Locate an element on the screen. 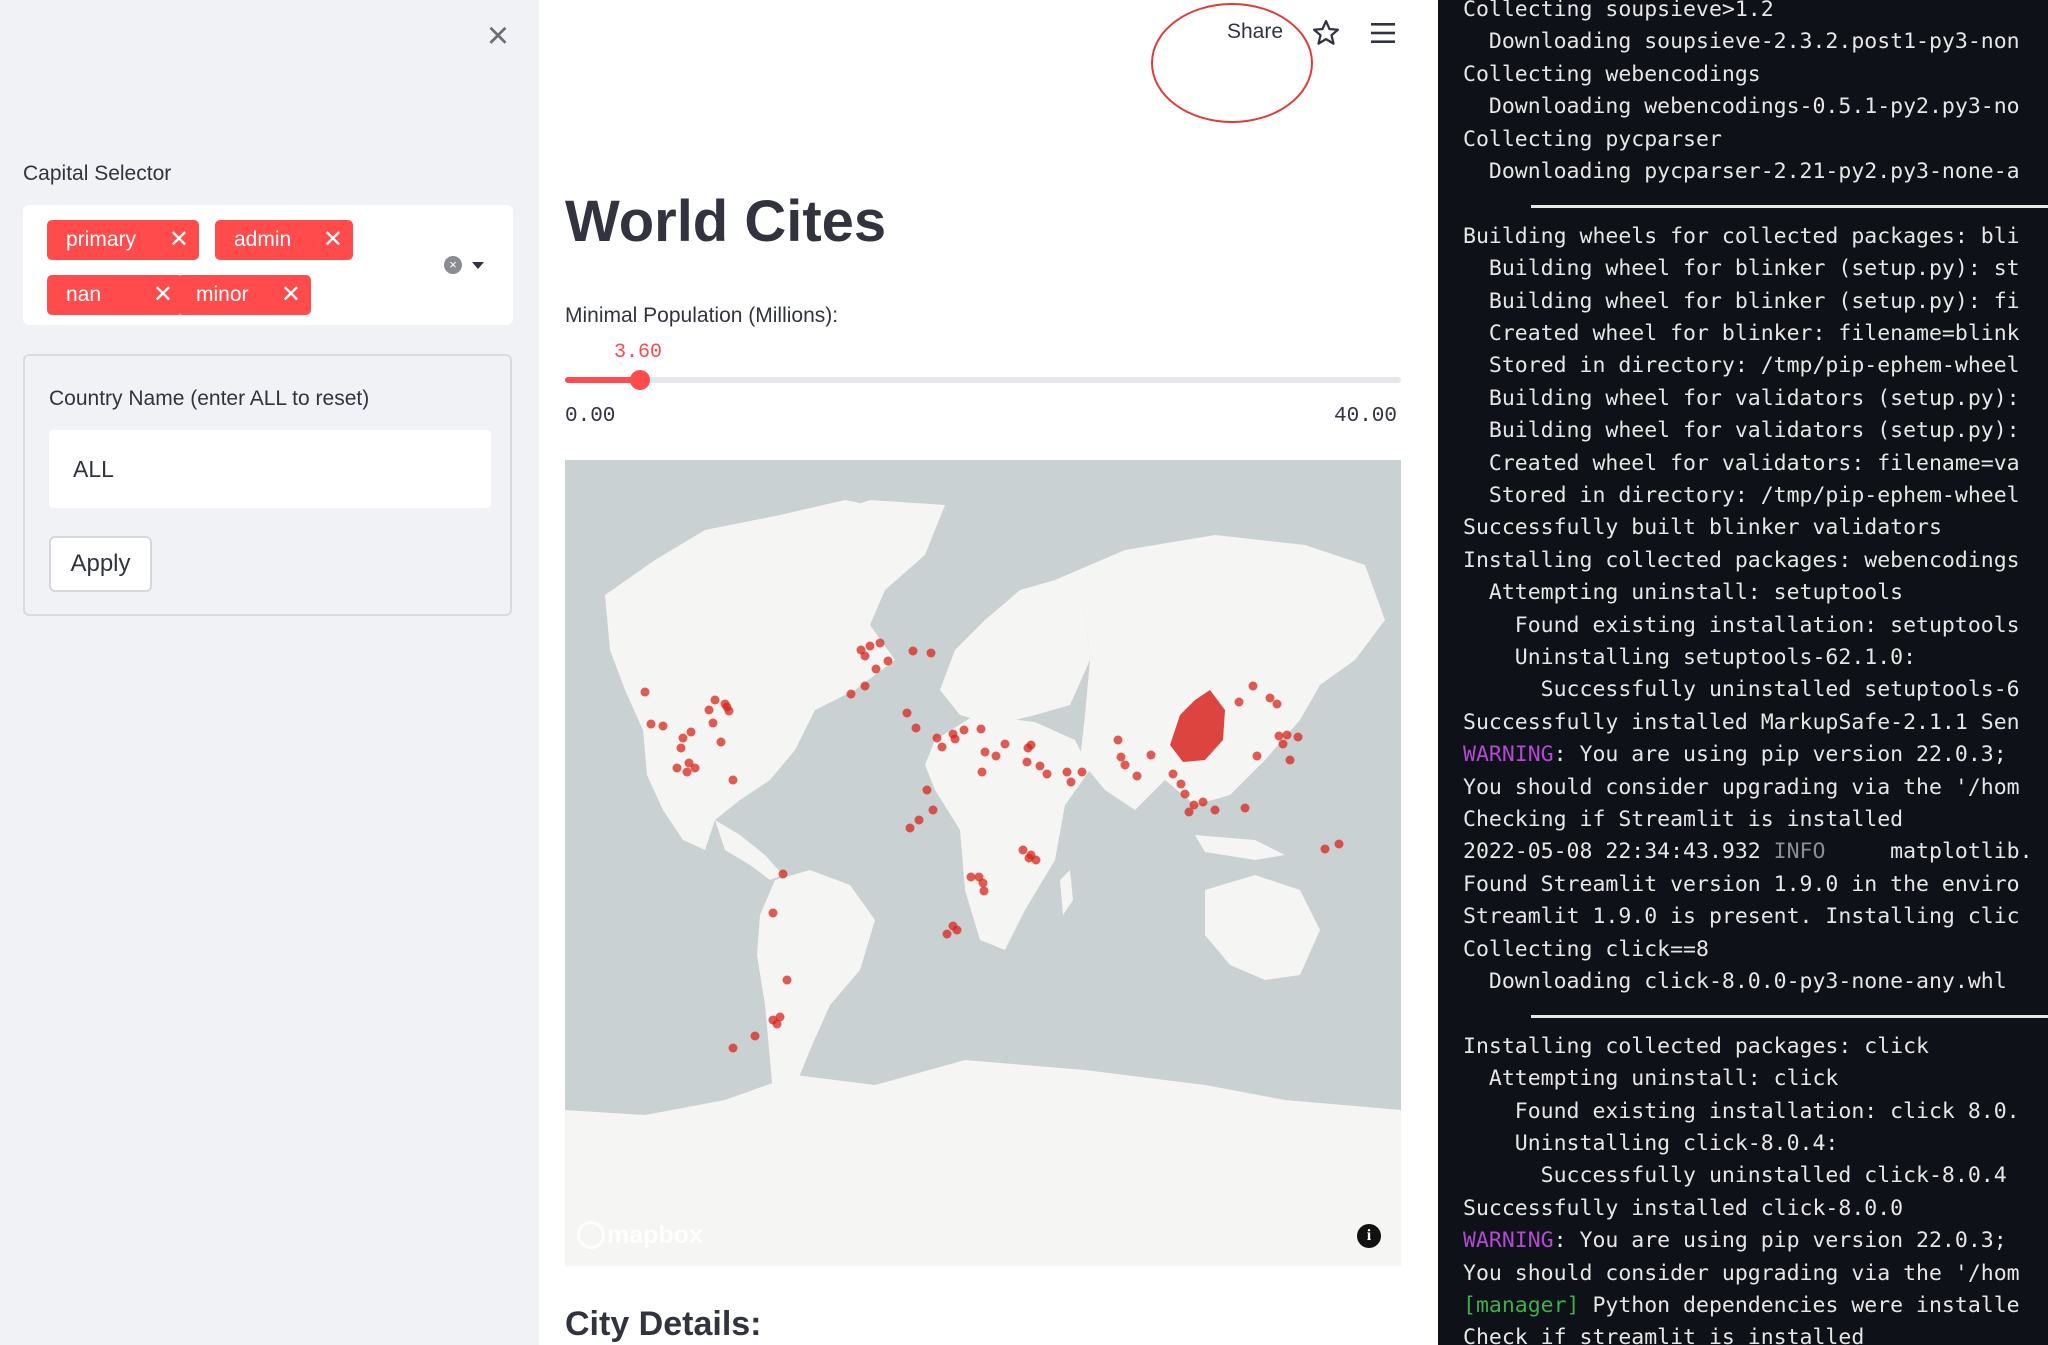  clear-all-icon: × is located at coordinates (453, 265).